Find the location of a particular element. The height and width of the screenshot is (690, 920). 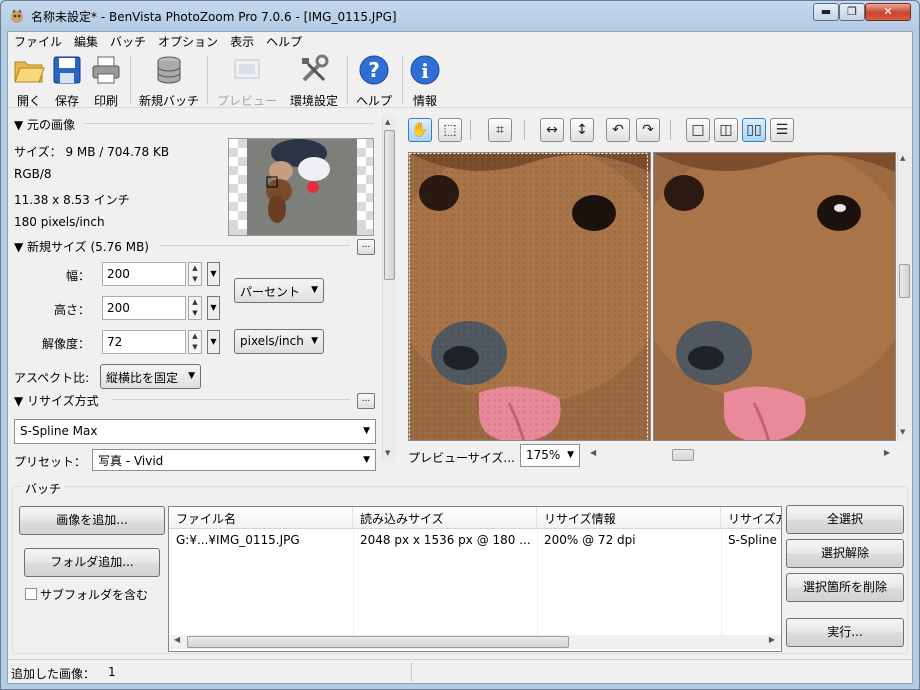

new-size-title: ▼ 新規サイズ (5.76 MB) is located at coordinates (81, 247).